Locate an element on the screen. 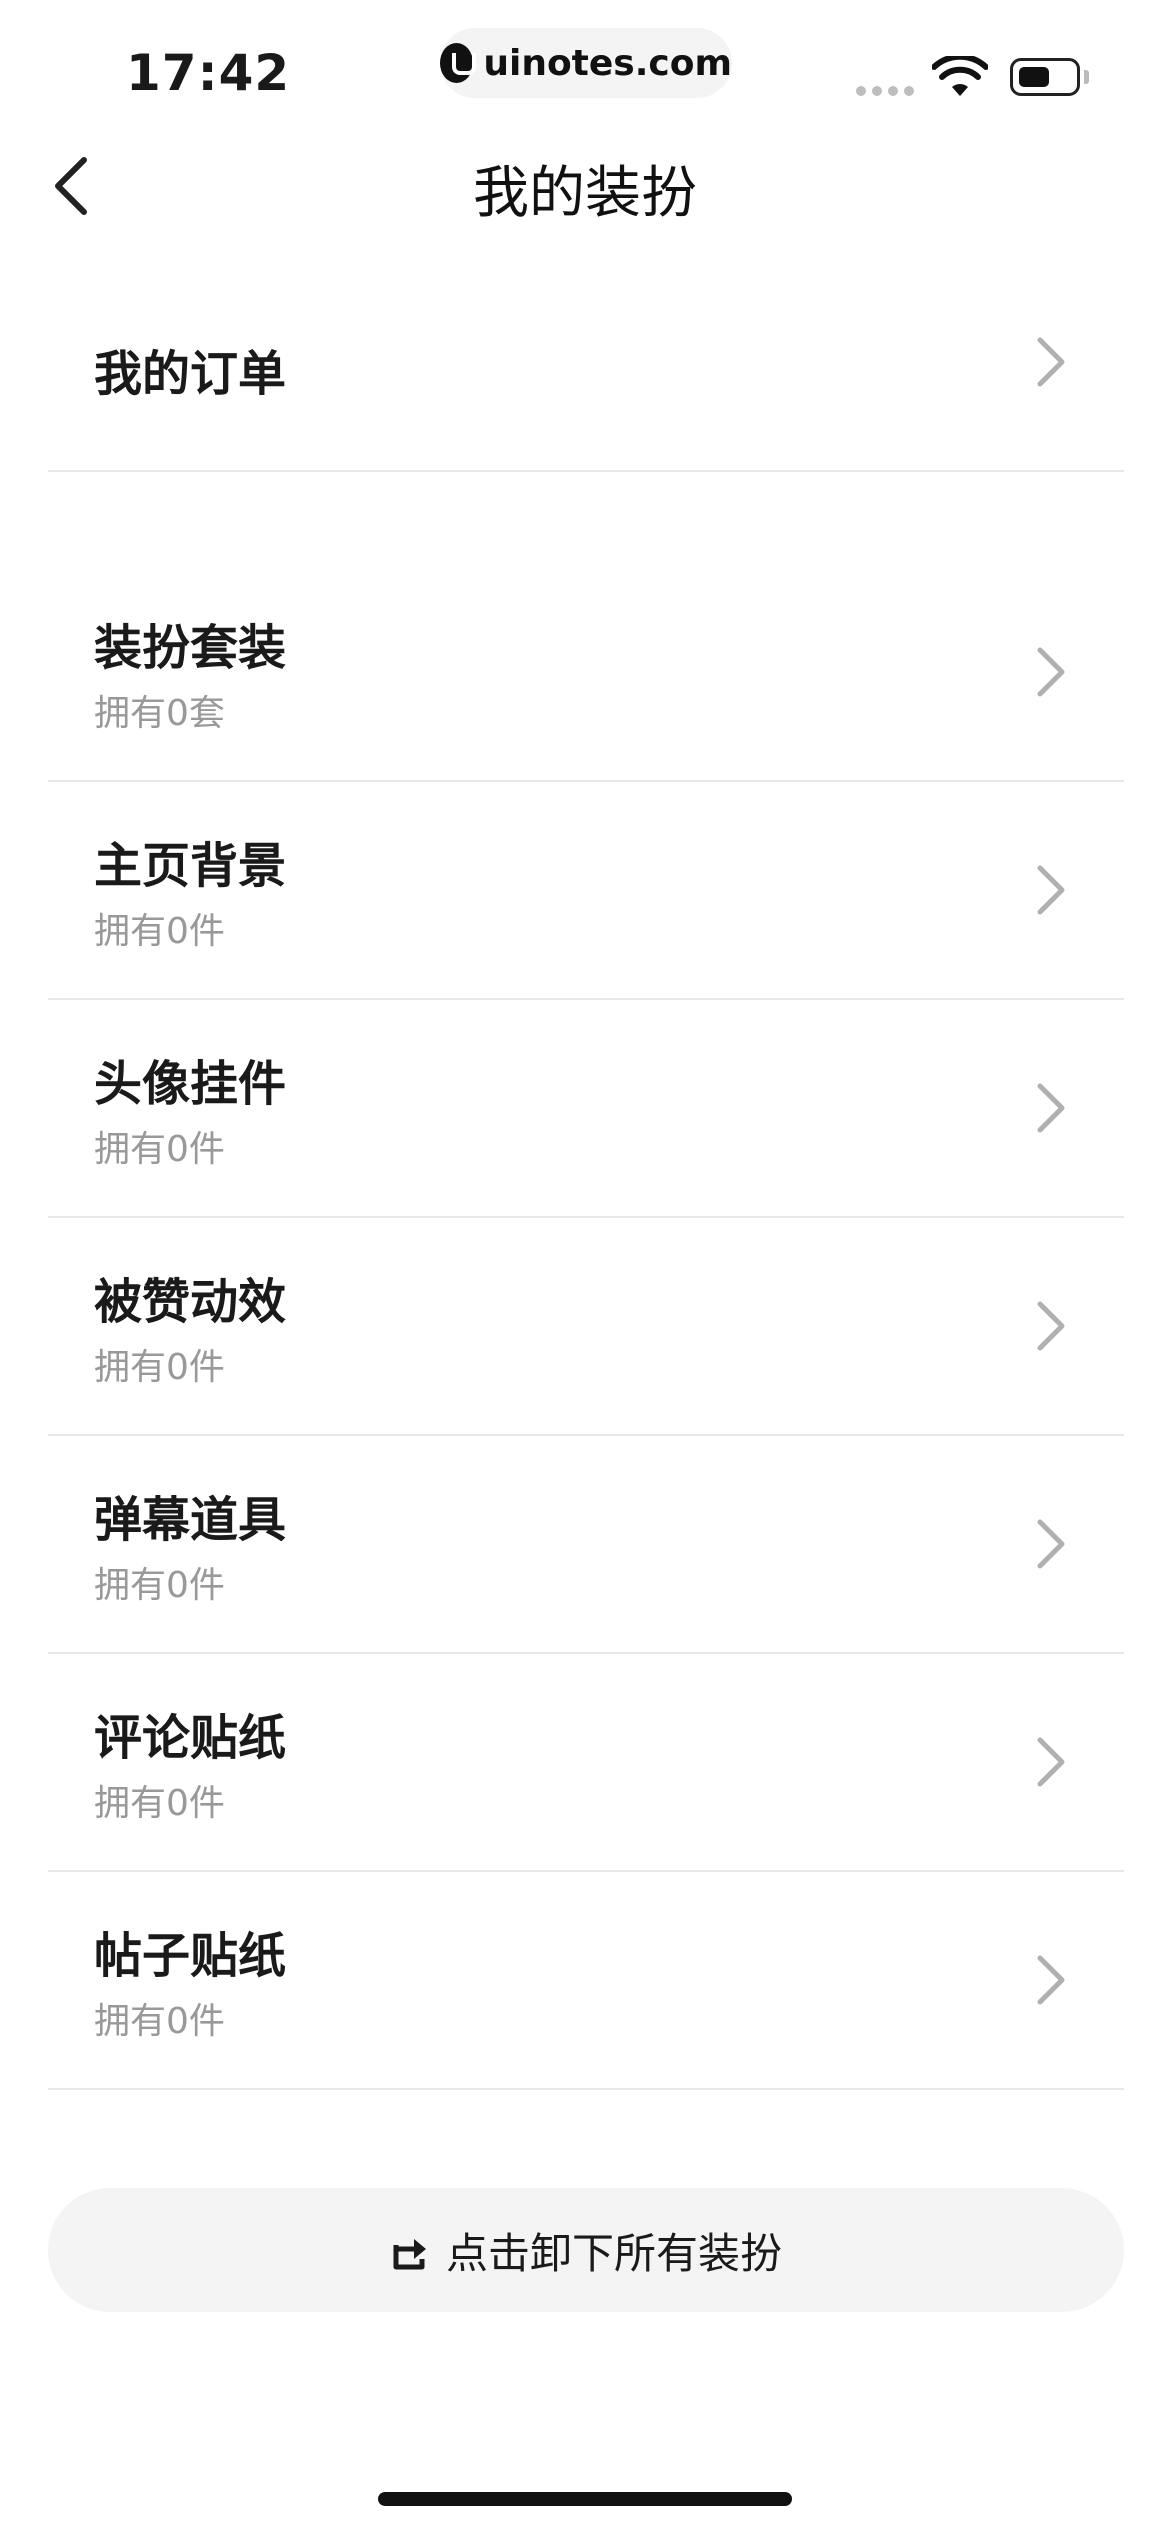 Image resolution: width=1170 pixels, height=2532 pixels. unload-all-button: 点击卸下所有装扮 is located at coordinates (586, 2250).